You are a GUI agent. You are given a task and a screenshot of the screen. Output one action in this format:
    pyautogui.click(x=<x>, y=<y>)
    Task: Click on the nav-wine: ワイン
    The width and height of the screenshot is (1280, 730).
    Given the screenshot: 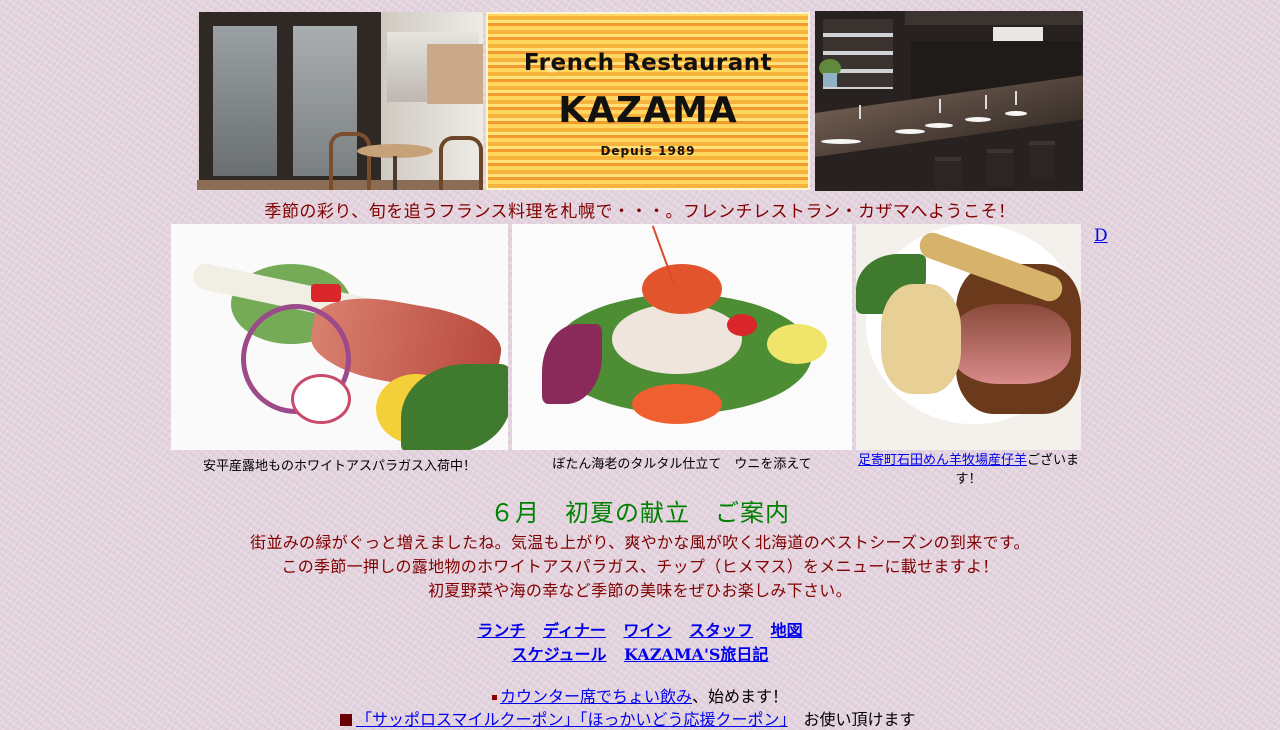 What is the action you would take?
    pyautogui.click(x=647, y=630)
    